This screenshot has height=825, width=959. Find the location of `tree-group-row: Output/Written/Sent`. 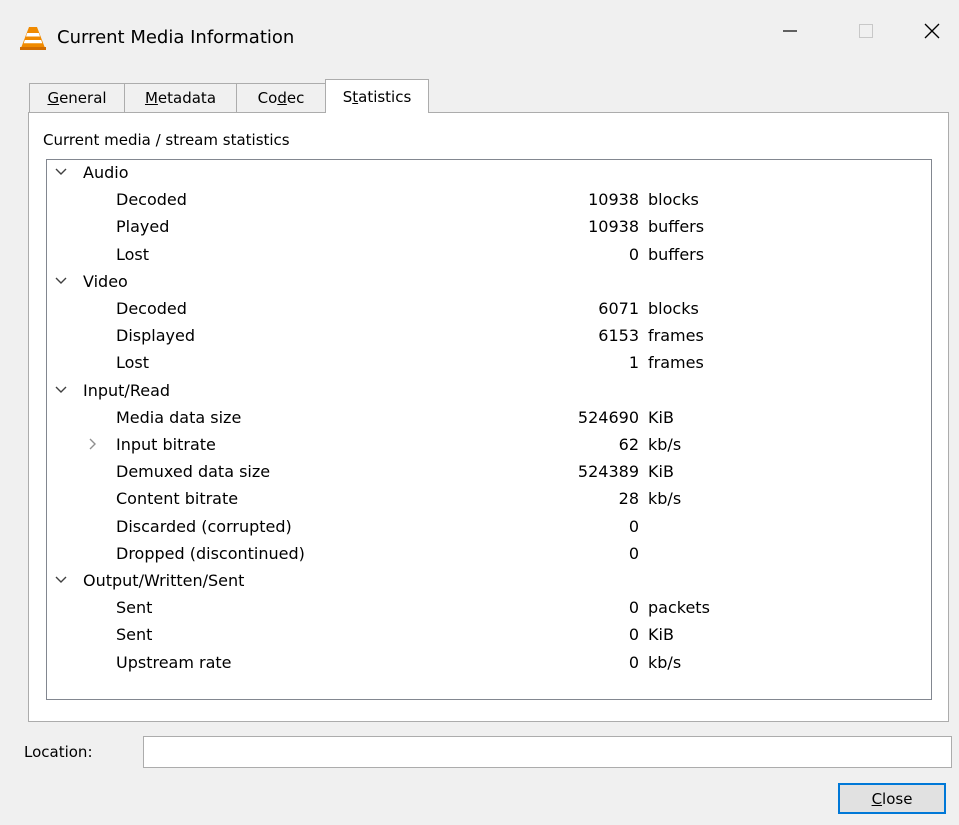

tree-group-row: Output/Written/Sent is located at coordinates (489, 581).